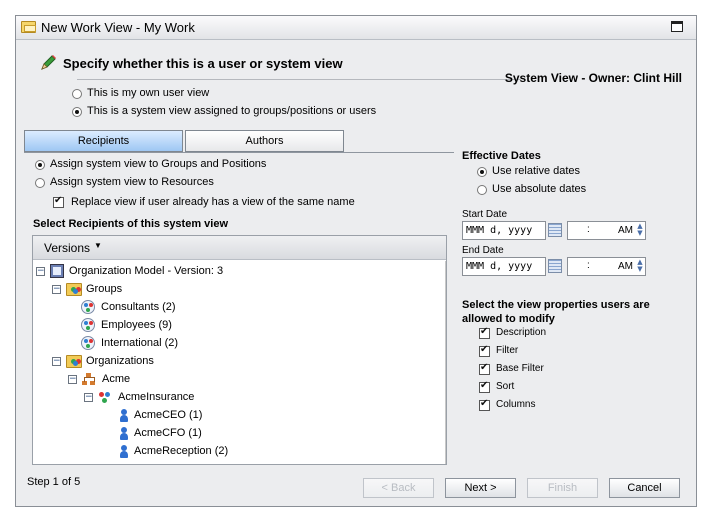  What do you see at coordinates (146, 271) in the screenshot?
I see `tree-node-label: Organization Model - Version: 3` at bounding box center [146, 271].